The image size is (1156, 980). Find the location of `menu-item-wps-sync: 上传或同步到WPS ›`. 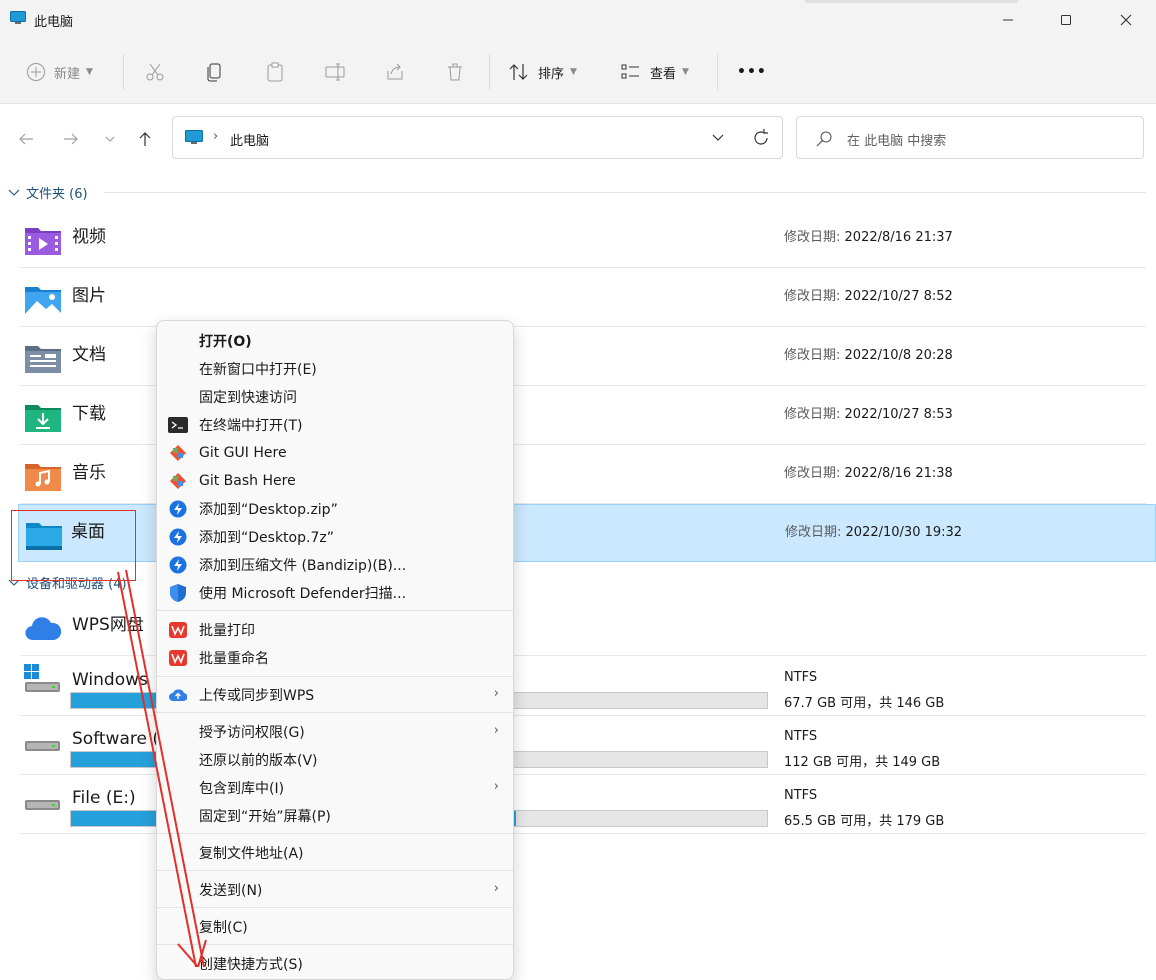

menu-item-wps-sync: 上传或同步到WPS › is located at coordinates (335, 695).